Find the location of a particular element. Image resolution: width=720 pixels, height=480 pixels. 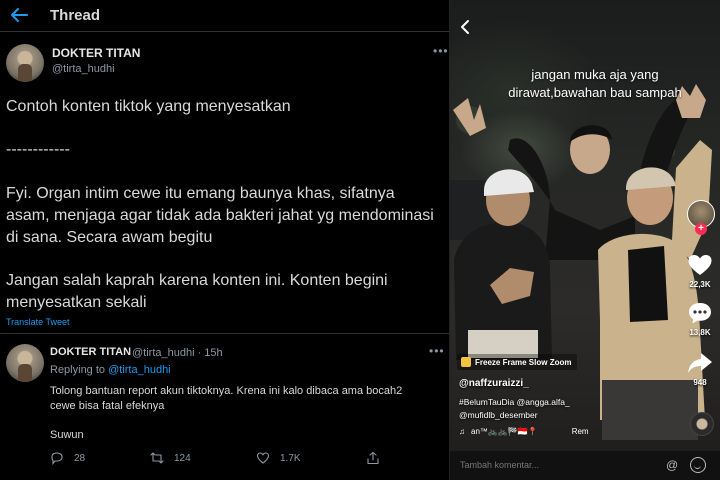

music-title-right: Rem is located at coordinates (580, 431).